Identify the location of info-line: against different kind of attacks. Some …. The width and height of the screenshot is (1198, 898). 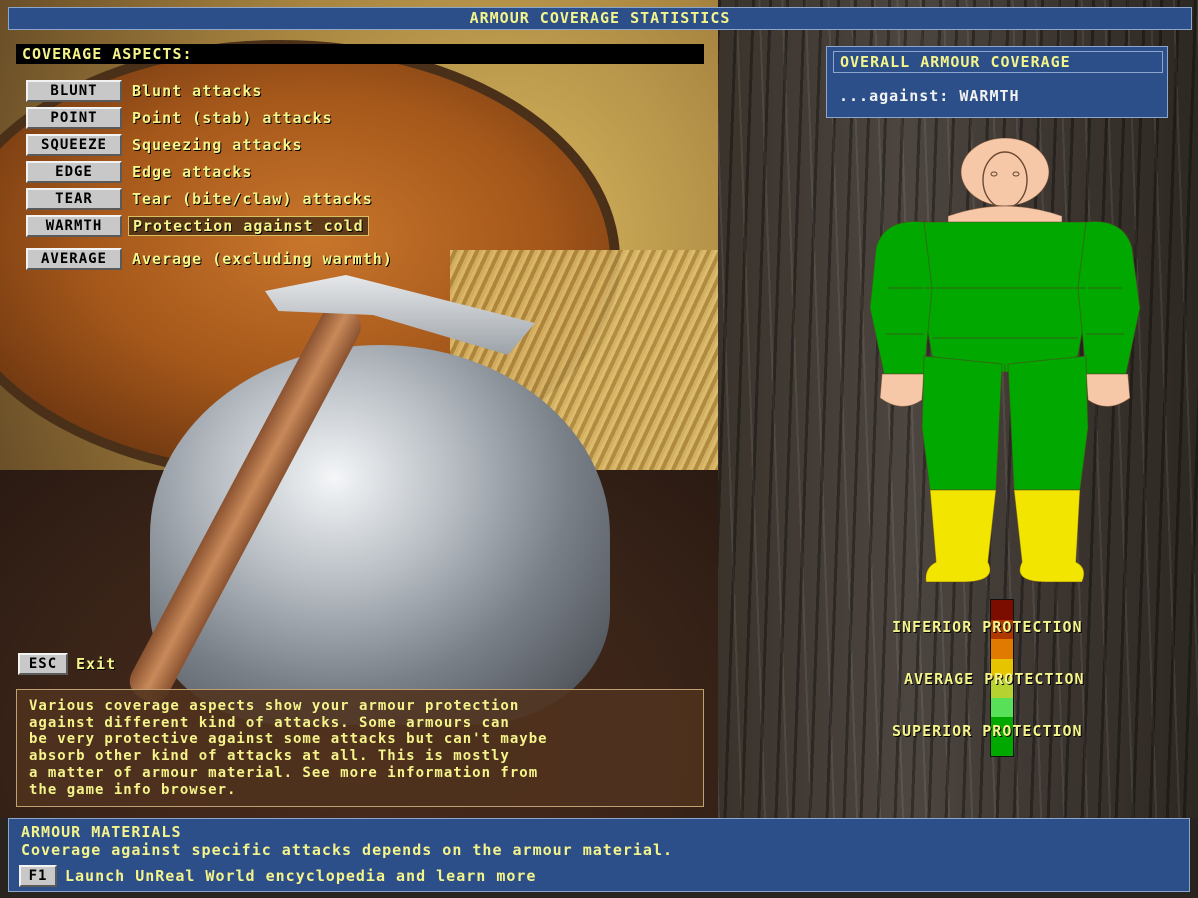
(269, 722).